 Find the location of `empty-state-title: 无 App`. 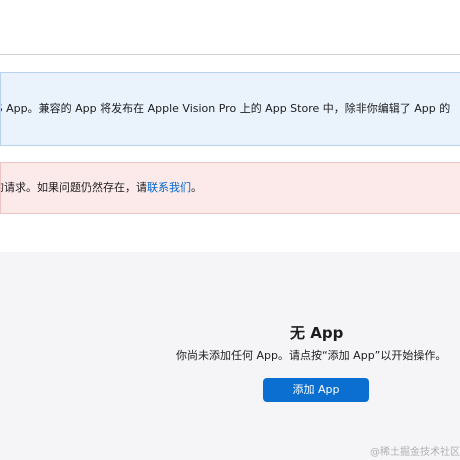

empty-state-title: 无 App is located at coordinates (317, 333).